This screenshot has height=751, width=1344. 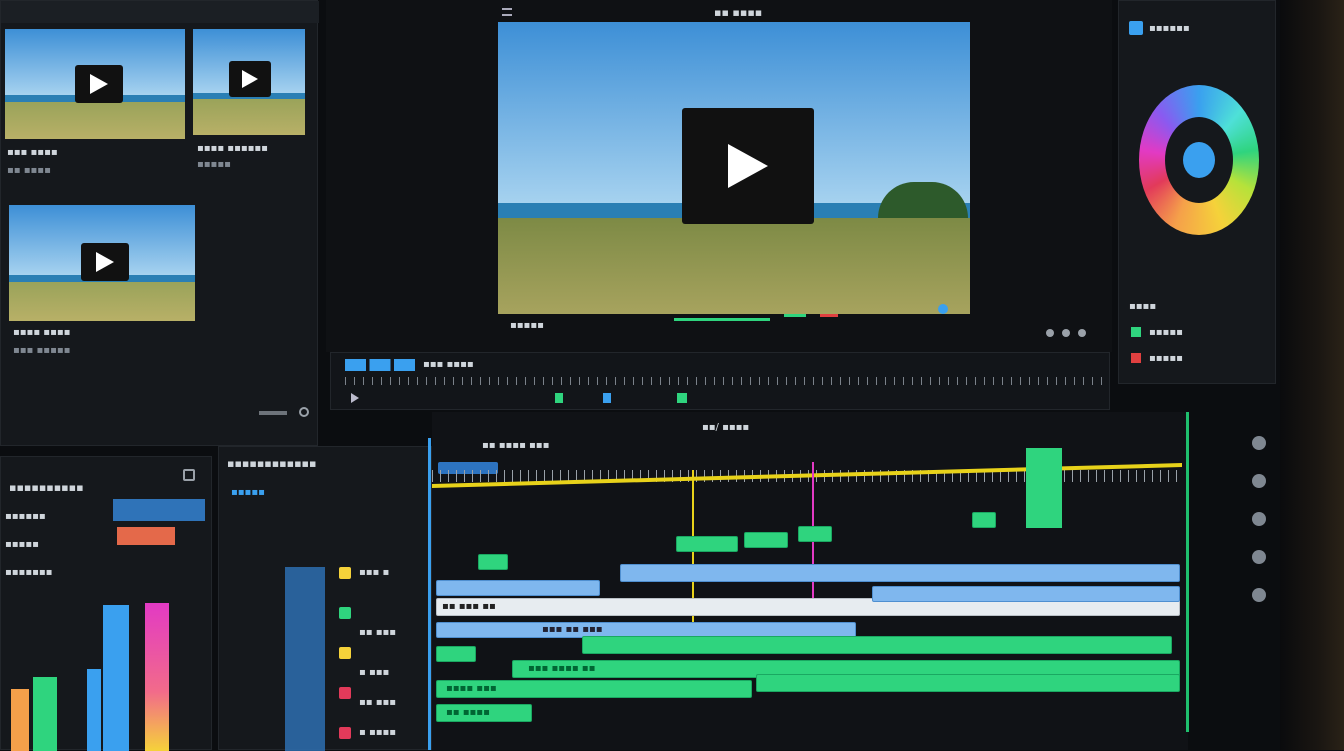 I want to click on track-blue-column, so click(x=305, y=659).